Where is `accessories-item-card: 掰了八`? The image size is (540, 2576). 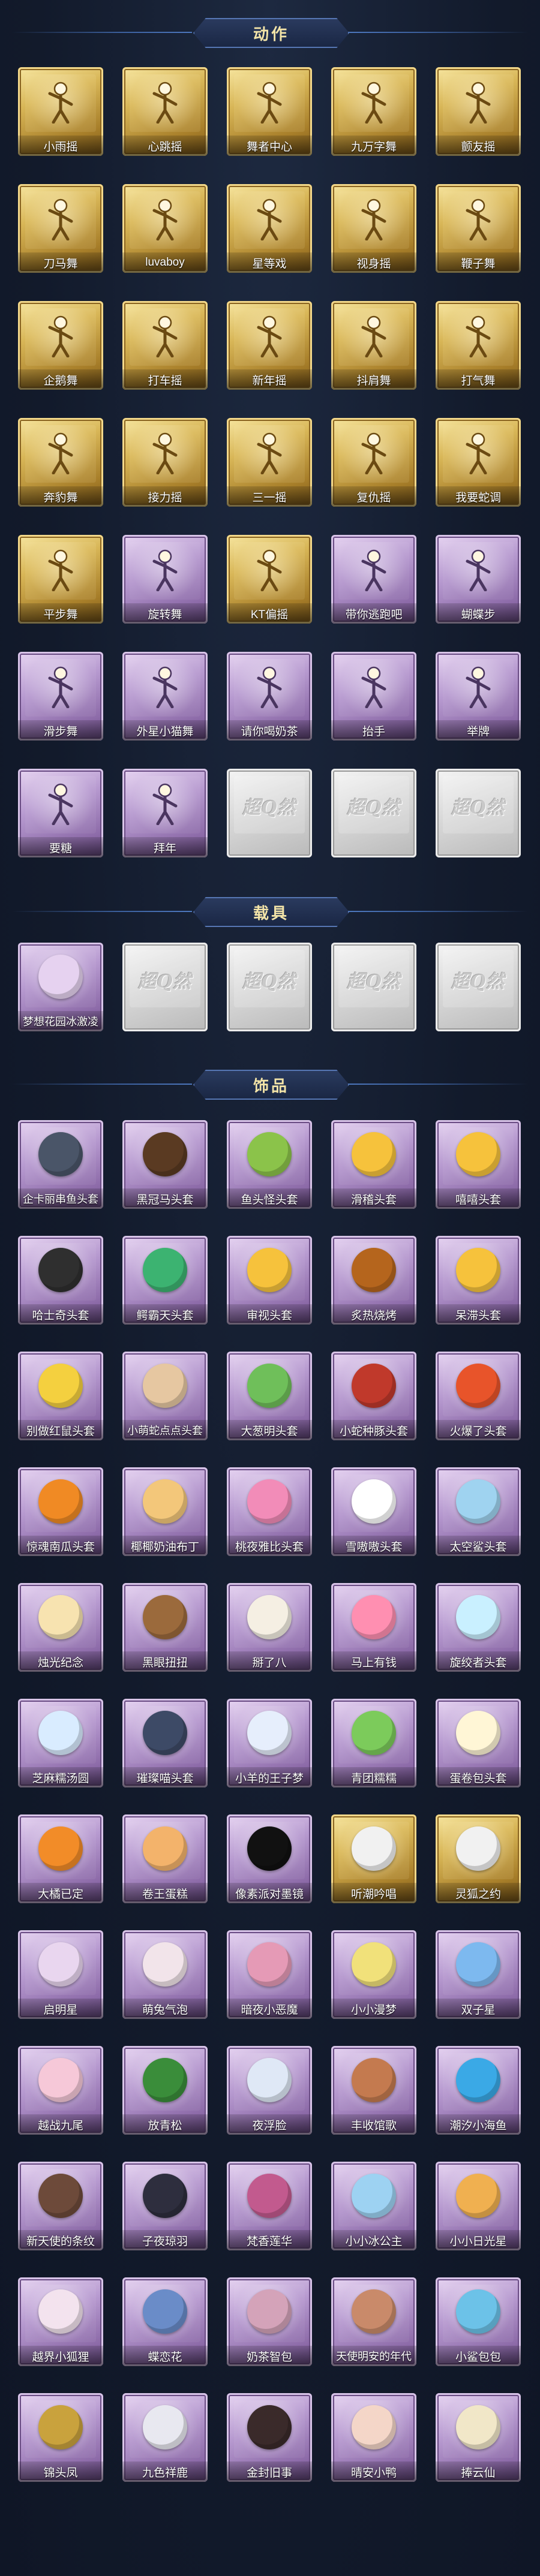 accessories-item-card: 掰了八 is located at coordinates (269, 1627).